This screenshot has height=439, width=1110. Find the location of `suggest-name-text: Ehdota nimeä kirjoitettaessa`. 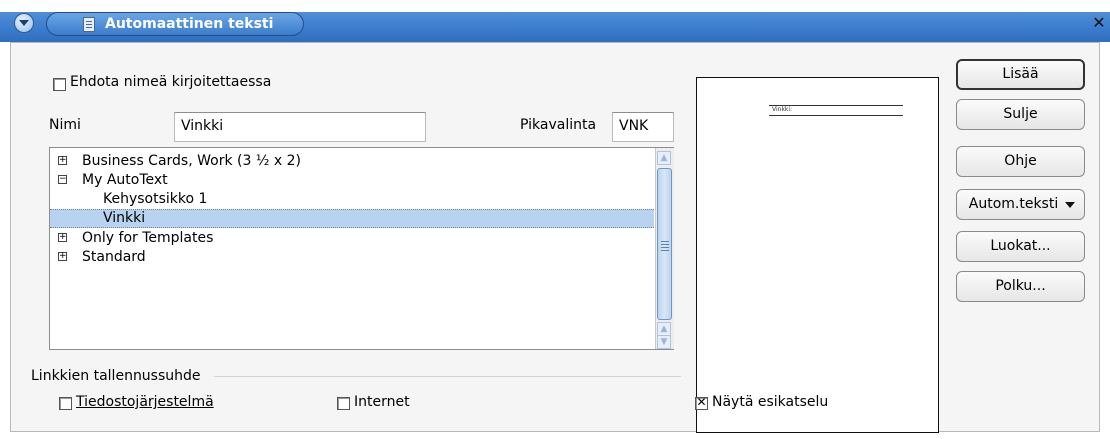

suggest-name-text: Ehdota nimeä kirjoitettaessa is located at coordinates (171, 82).